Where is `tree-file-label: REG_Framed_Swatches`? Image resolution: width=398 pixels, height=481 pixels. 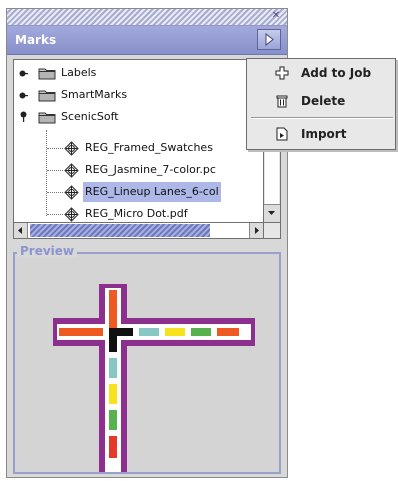 tree-file-label: REG_Framed_Swatches is located at coordinates (149, 147).